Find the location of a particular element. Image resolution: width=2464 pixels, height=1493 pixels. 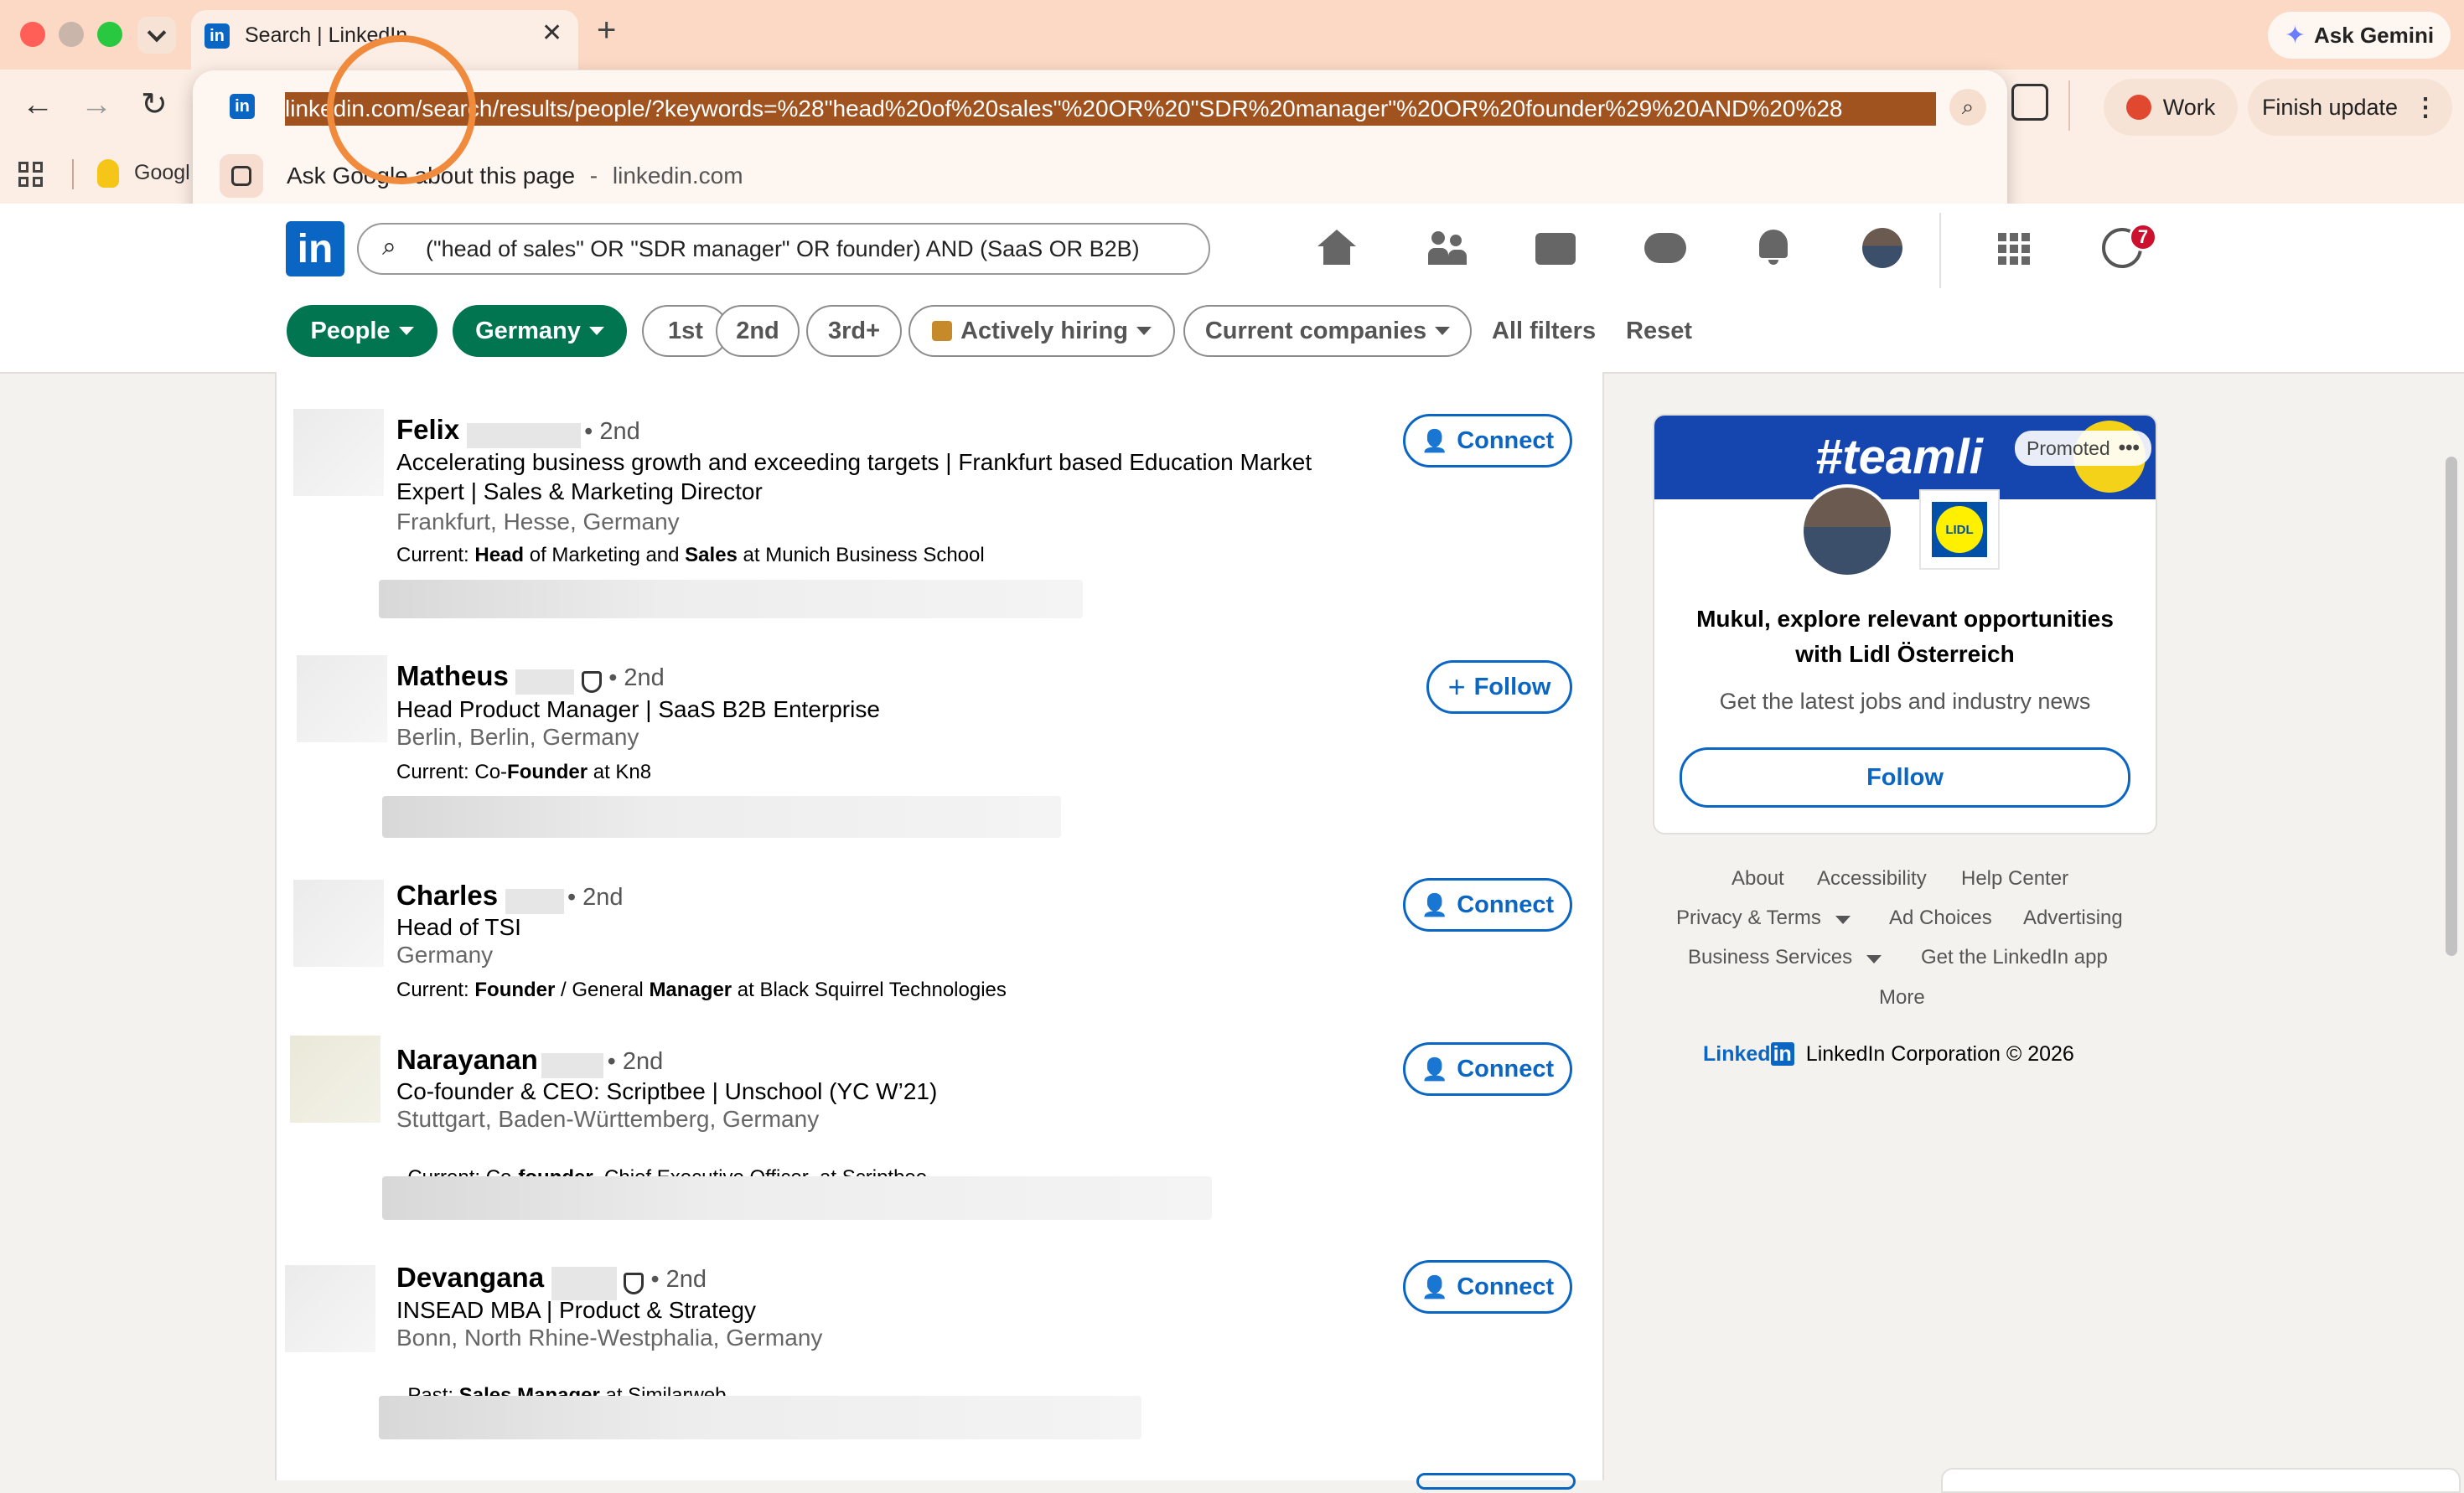

result-name-link: Matheus is located at coordinates (452, 675).